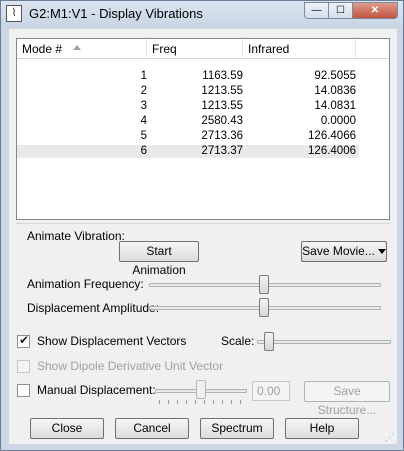  What do you see at coordinates (76, 236) in the screenshot?
I see `animate-vibration-label: Animate Vibration:` at bounding box center [76, 236].